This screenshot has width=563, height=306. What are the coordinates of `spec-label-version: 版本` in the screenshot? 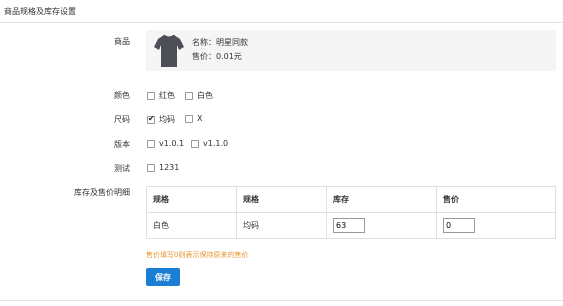 It's located at (122, 144).